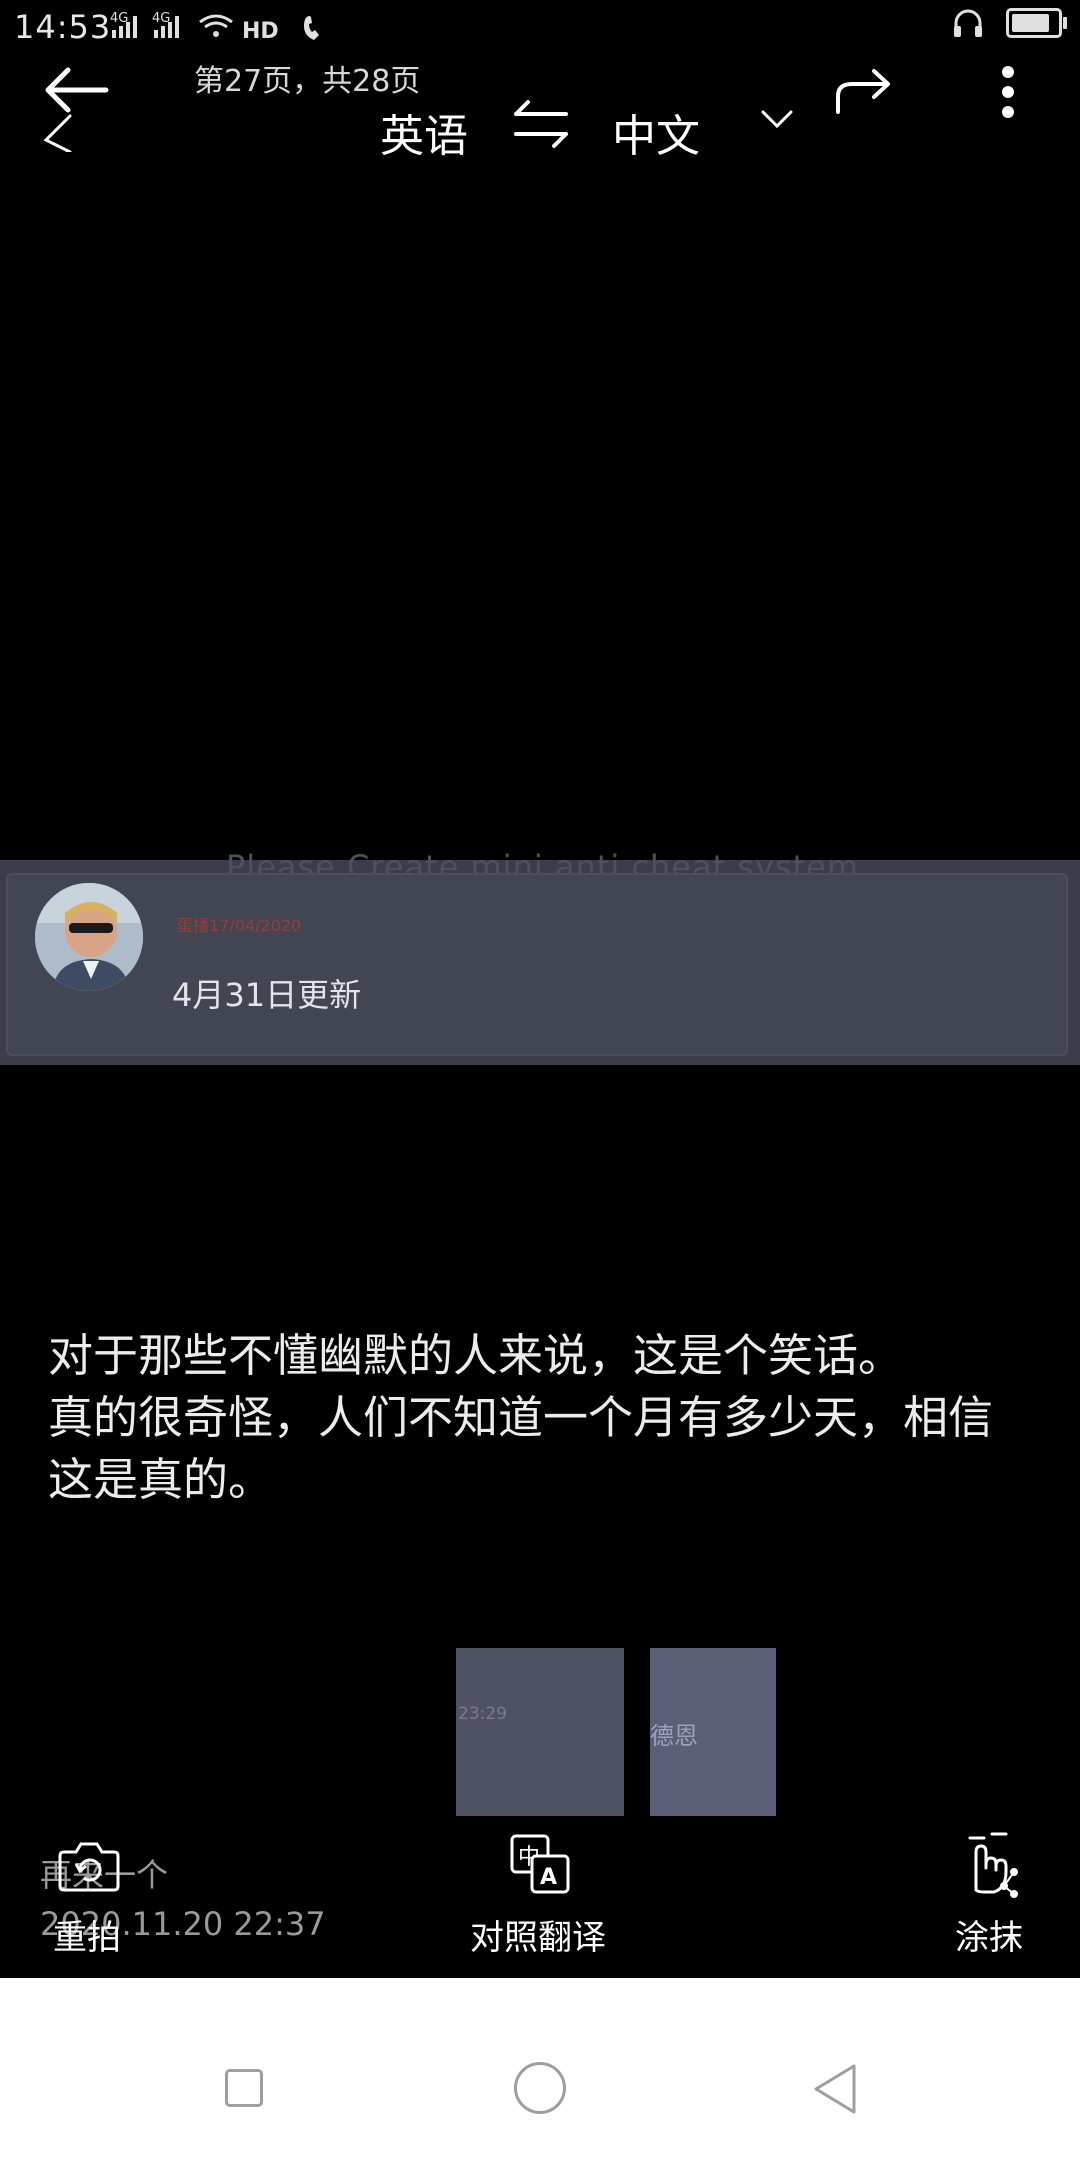 The width and height of the screenshot is (1080, 2160). What do you see at coordinates (476, 1355) in the screenshot?
I see `translated-paragraph: 对于那些不懂幽默的人来说，这是个笑话。` at bounding box center [476, 1355].